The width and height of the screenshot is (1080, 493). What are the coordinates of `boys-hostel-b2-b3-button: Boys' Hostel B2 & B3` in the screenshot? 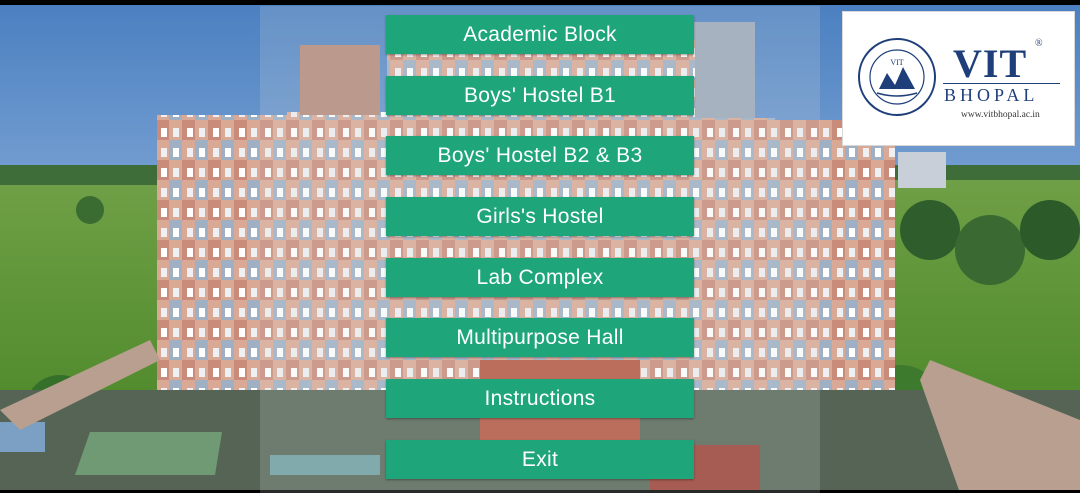 It's located at (540, 155).